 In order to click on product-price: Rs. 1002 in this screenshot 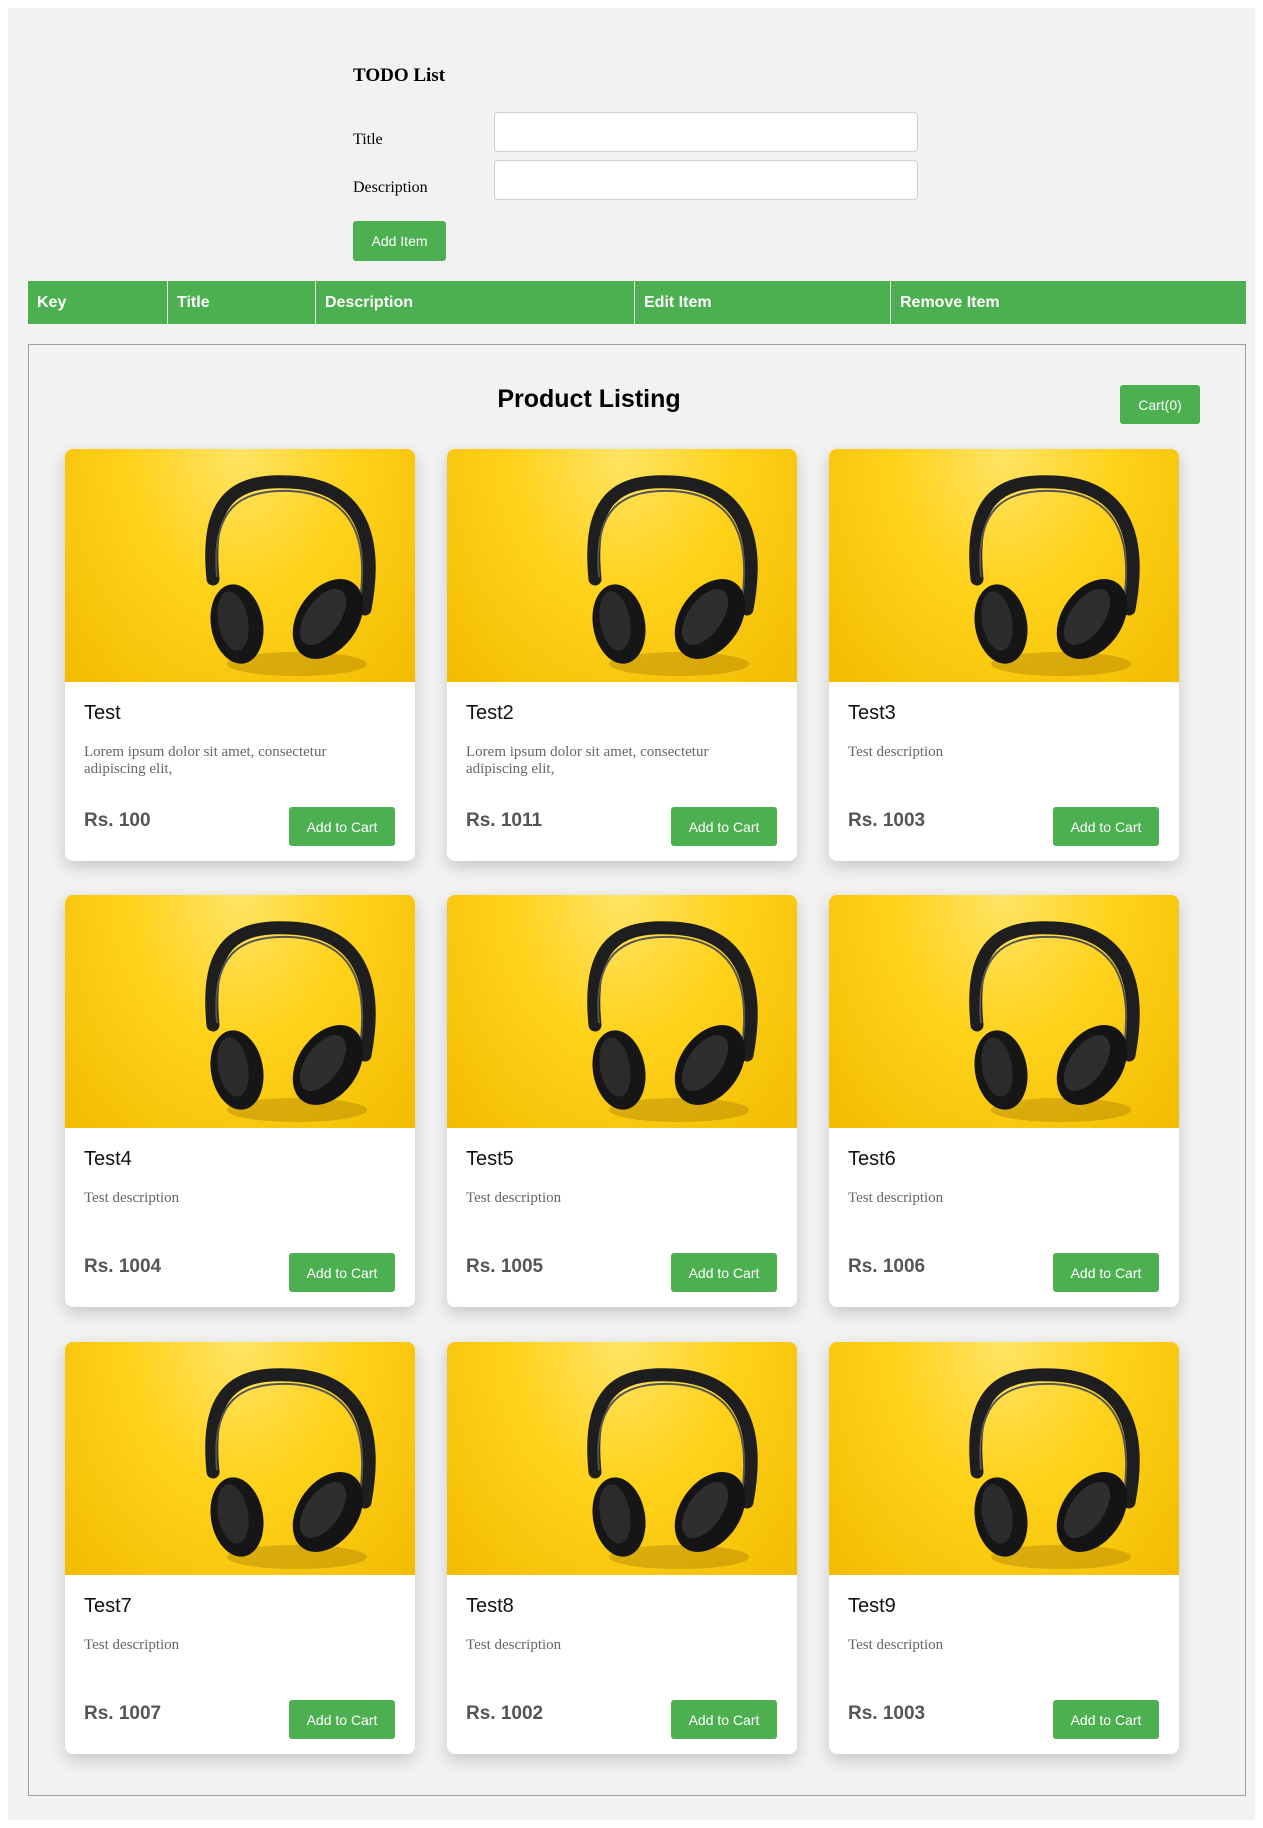, I will do `click(505, 1713)`.